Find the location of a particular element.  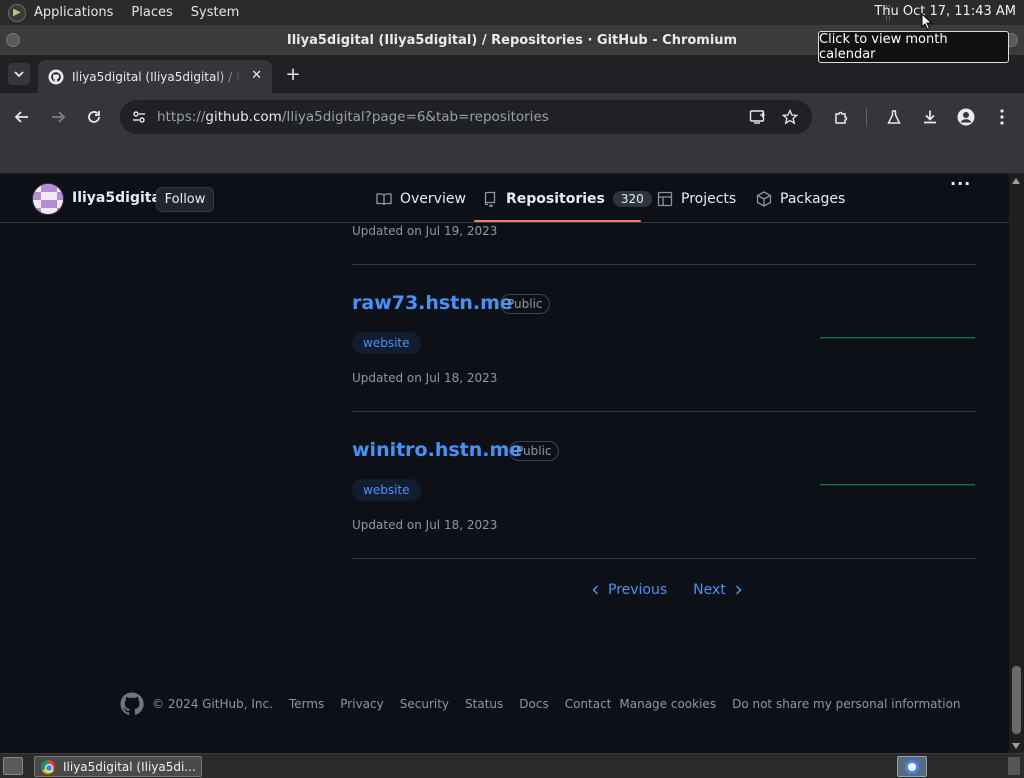

install-app-icon is located at coordinates (758, 117).